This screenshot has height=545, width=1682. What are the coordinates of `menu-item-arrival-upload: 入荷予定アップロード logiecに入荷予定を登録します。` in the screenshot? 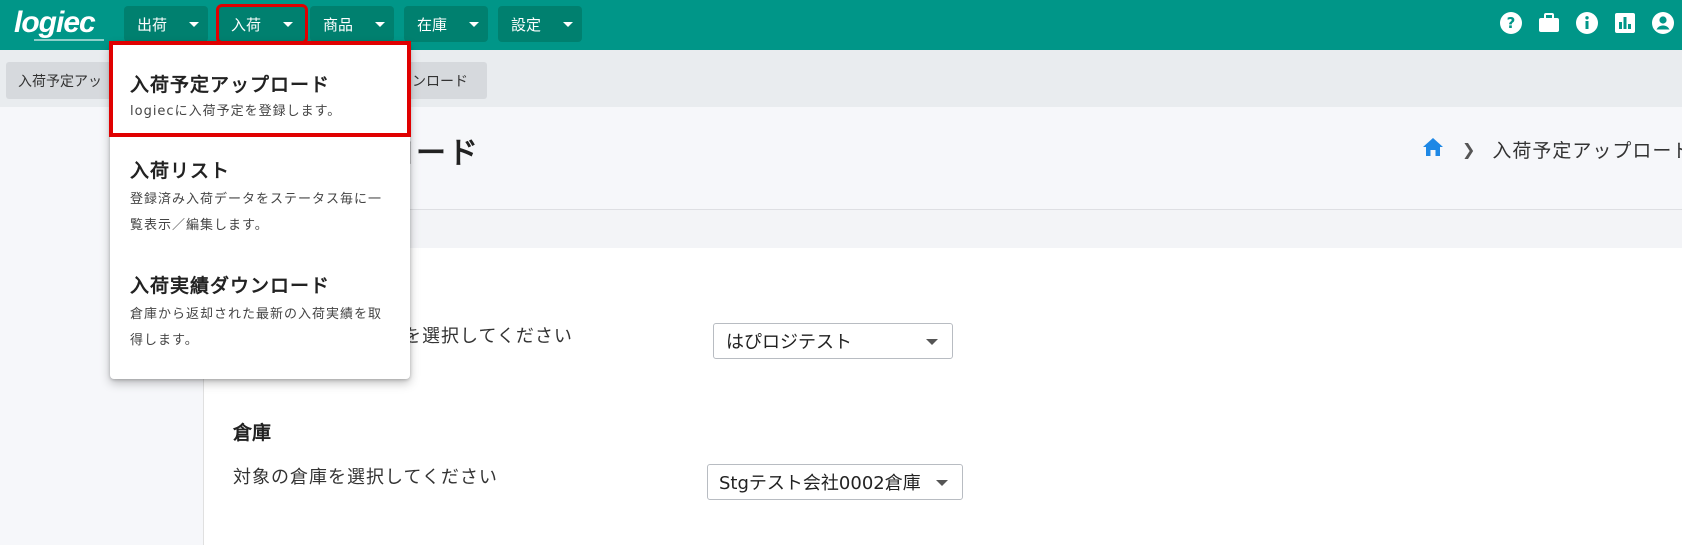 It's located at (260, 89).